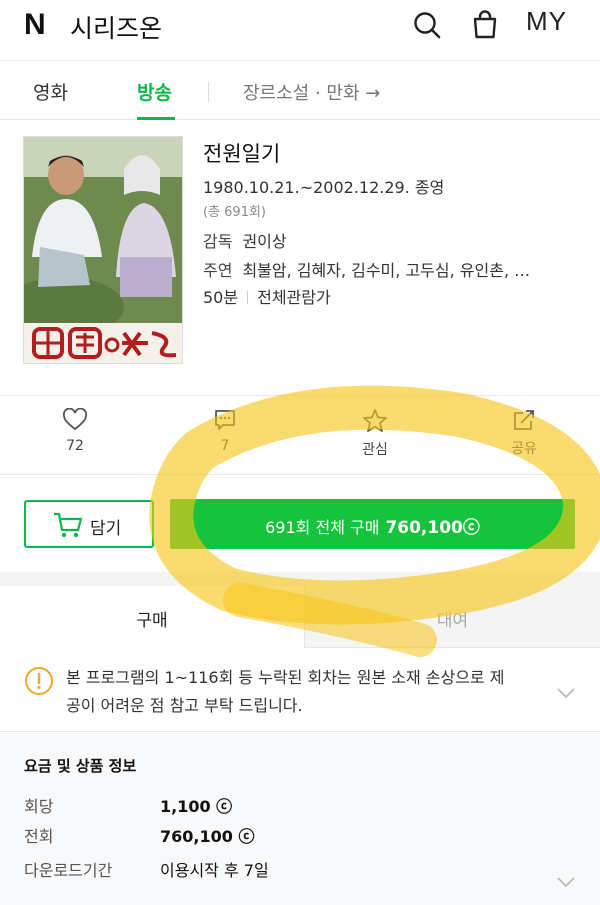 This screenshot has height=905, width=600. What do you see at coordinates (375, 450) in the screenshot?
I see `favorite-label: 관심` at bounding box center [375, 450].